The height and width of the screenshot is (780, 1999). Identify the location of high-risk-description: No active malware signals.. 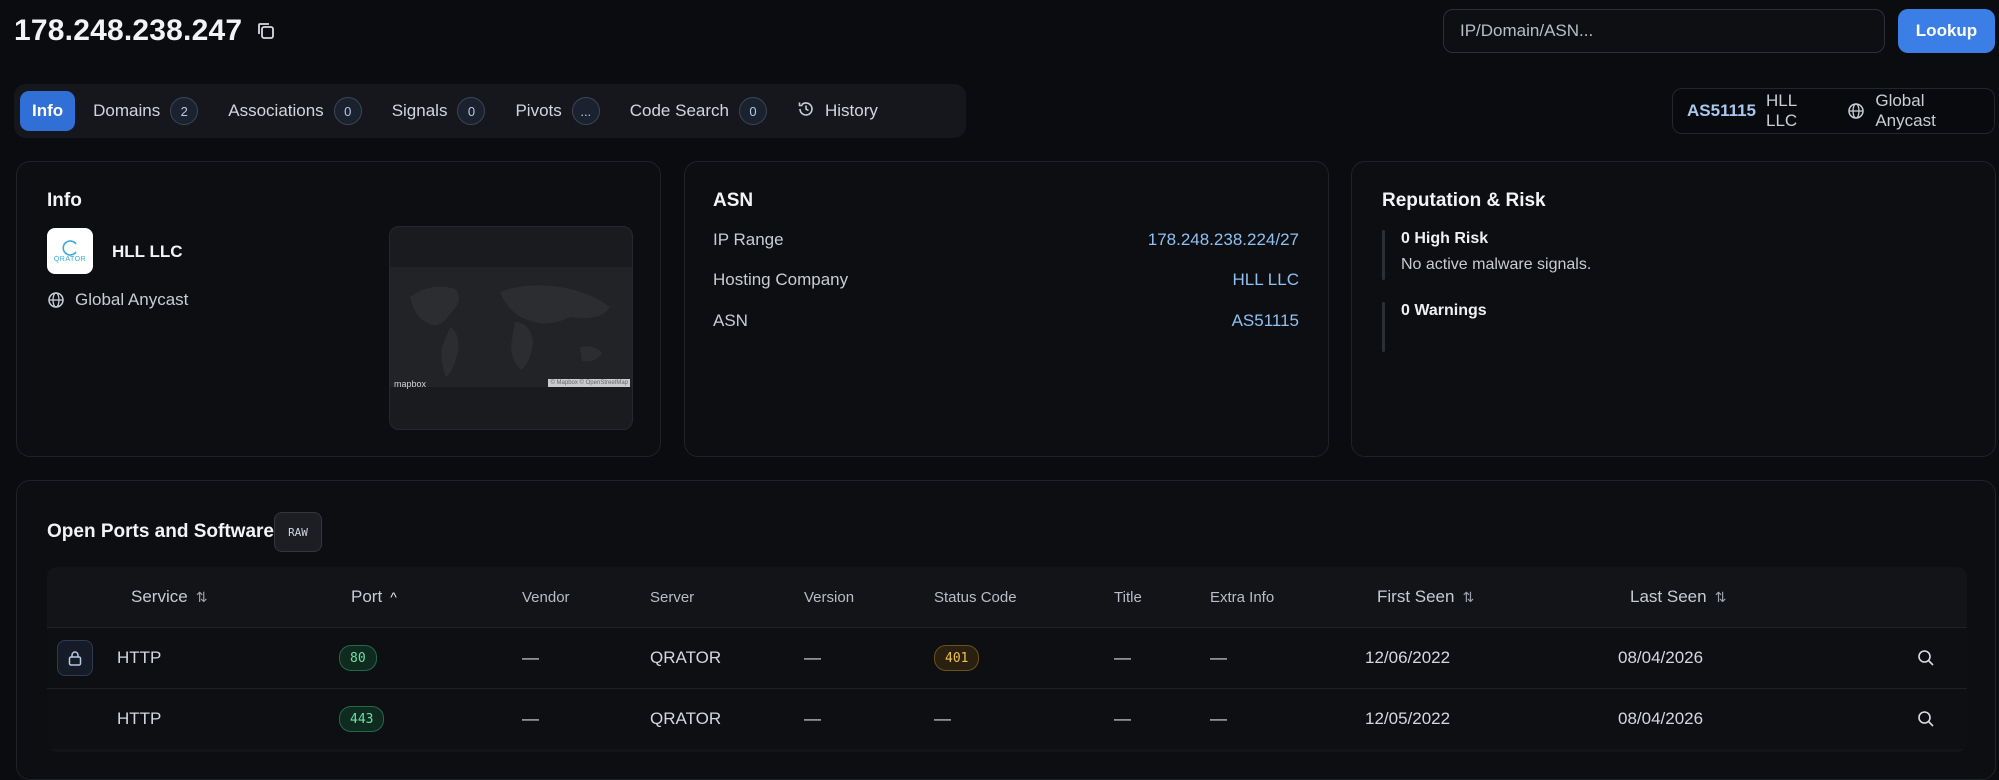
(1496, 264).